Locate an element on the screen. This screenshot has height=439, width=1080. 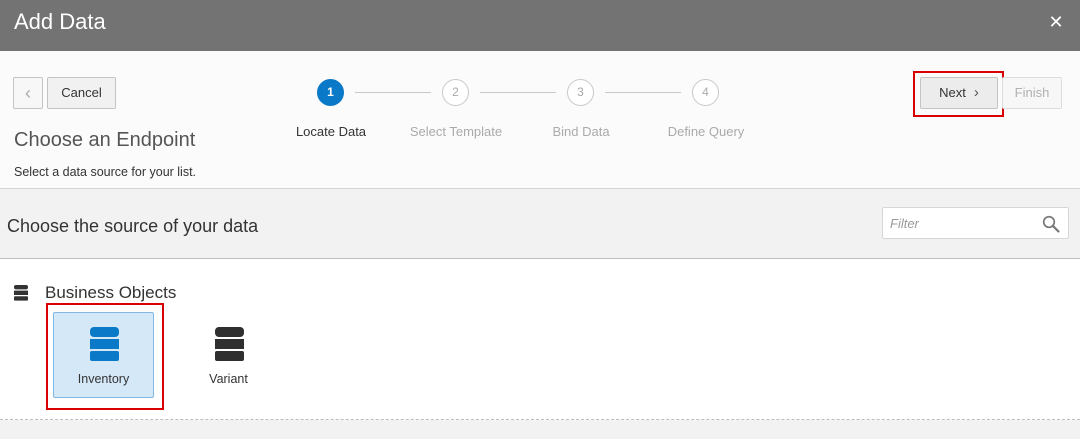
filter-input is located at coordinates (975, 223).